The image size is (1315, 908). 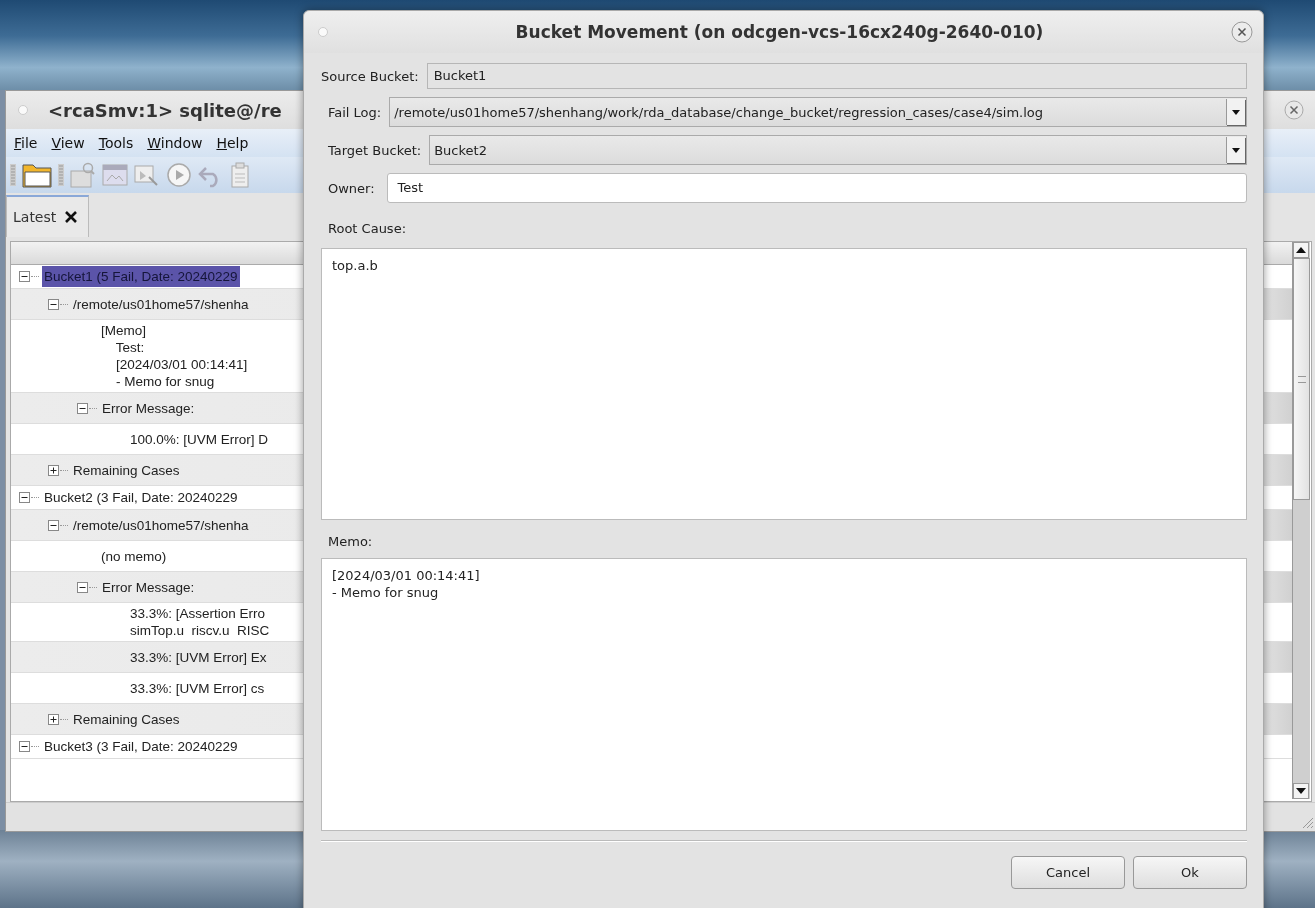 What do you see at coordinates (37, 175) in the screenshot?
I see `folder-icon` at bounding box center [37, 175].